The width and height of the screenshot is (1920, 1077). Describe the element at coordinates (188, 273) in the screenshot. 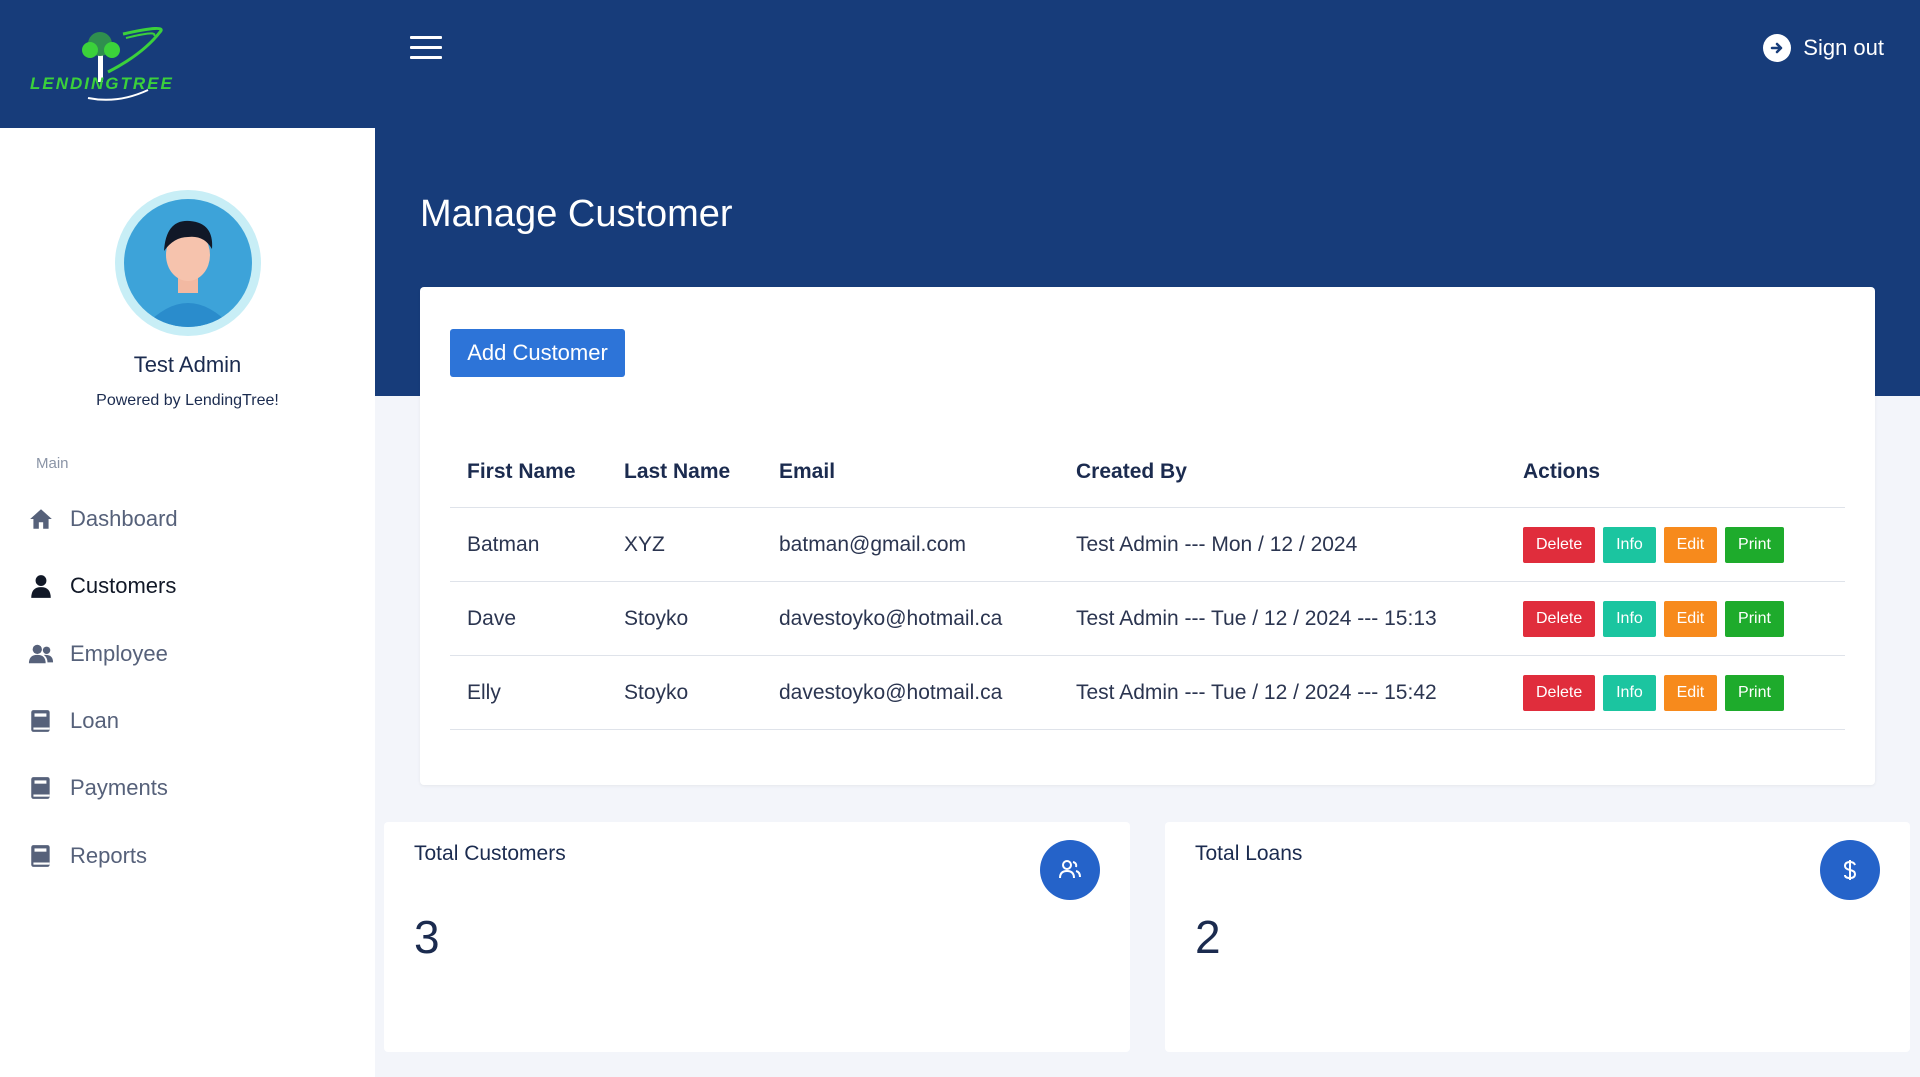

I see `person-avatar-icon` at that location.